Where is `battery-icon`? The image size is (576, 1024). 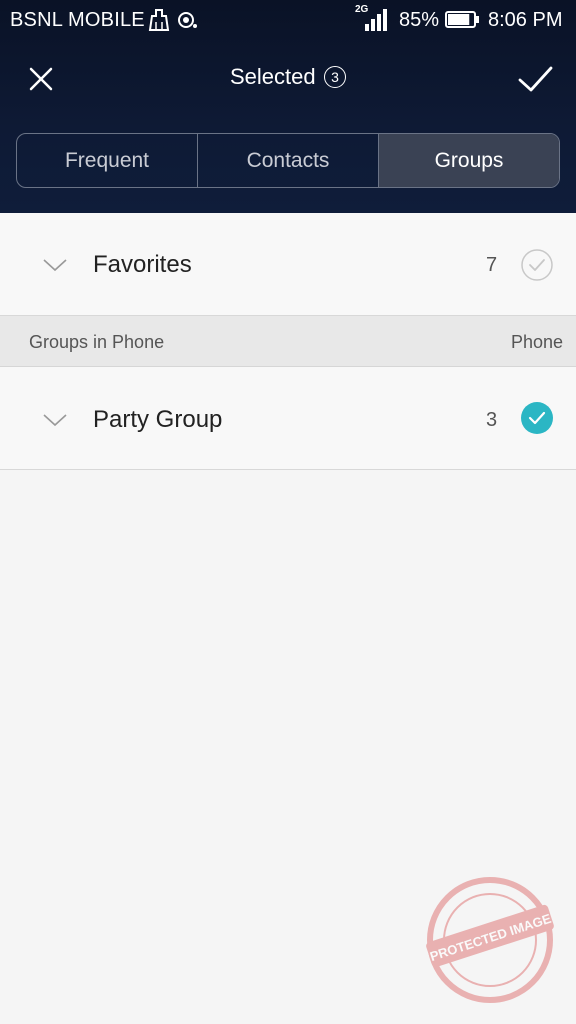
battery-icon is located at coordinates (462, 19).